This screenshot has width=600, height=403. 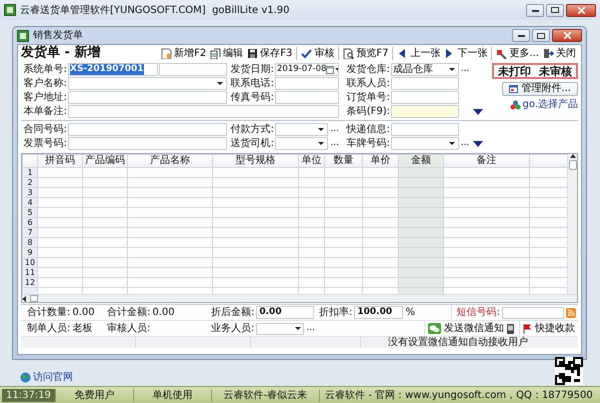 What do you see at coordinates (10, 10) in the screenshot?
I see `app-icon` at bounding box center [10, 10].